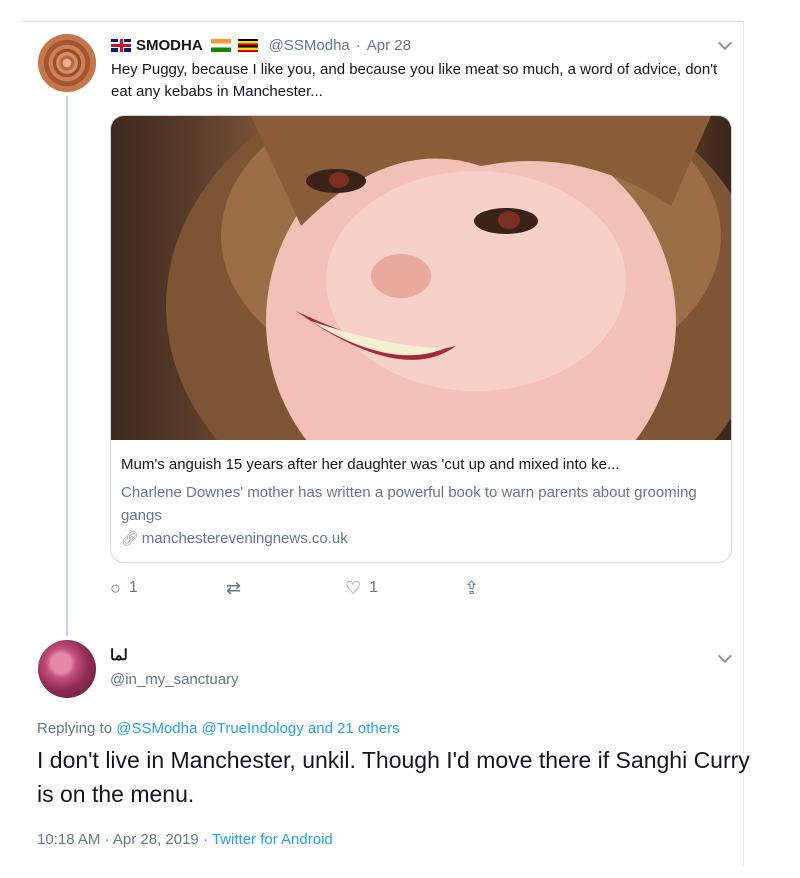 This screenshot has height=878, width=800. Describe the element at coordinates (261, 45) in the screenshot. I see `tweet-header: SMODHA @SSModha · Apr 28` at that location.